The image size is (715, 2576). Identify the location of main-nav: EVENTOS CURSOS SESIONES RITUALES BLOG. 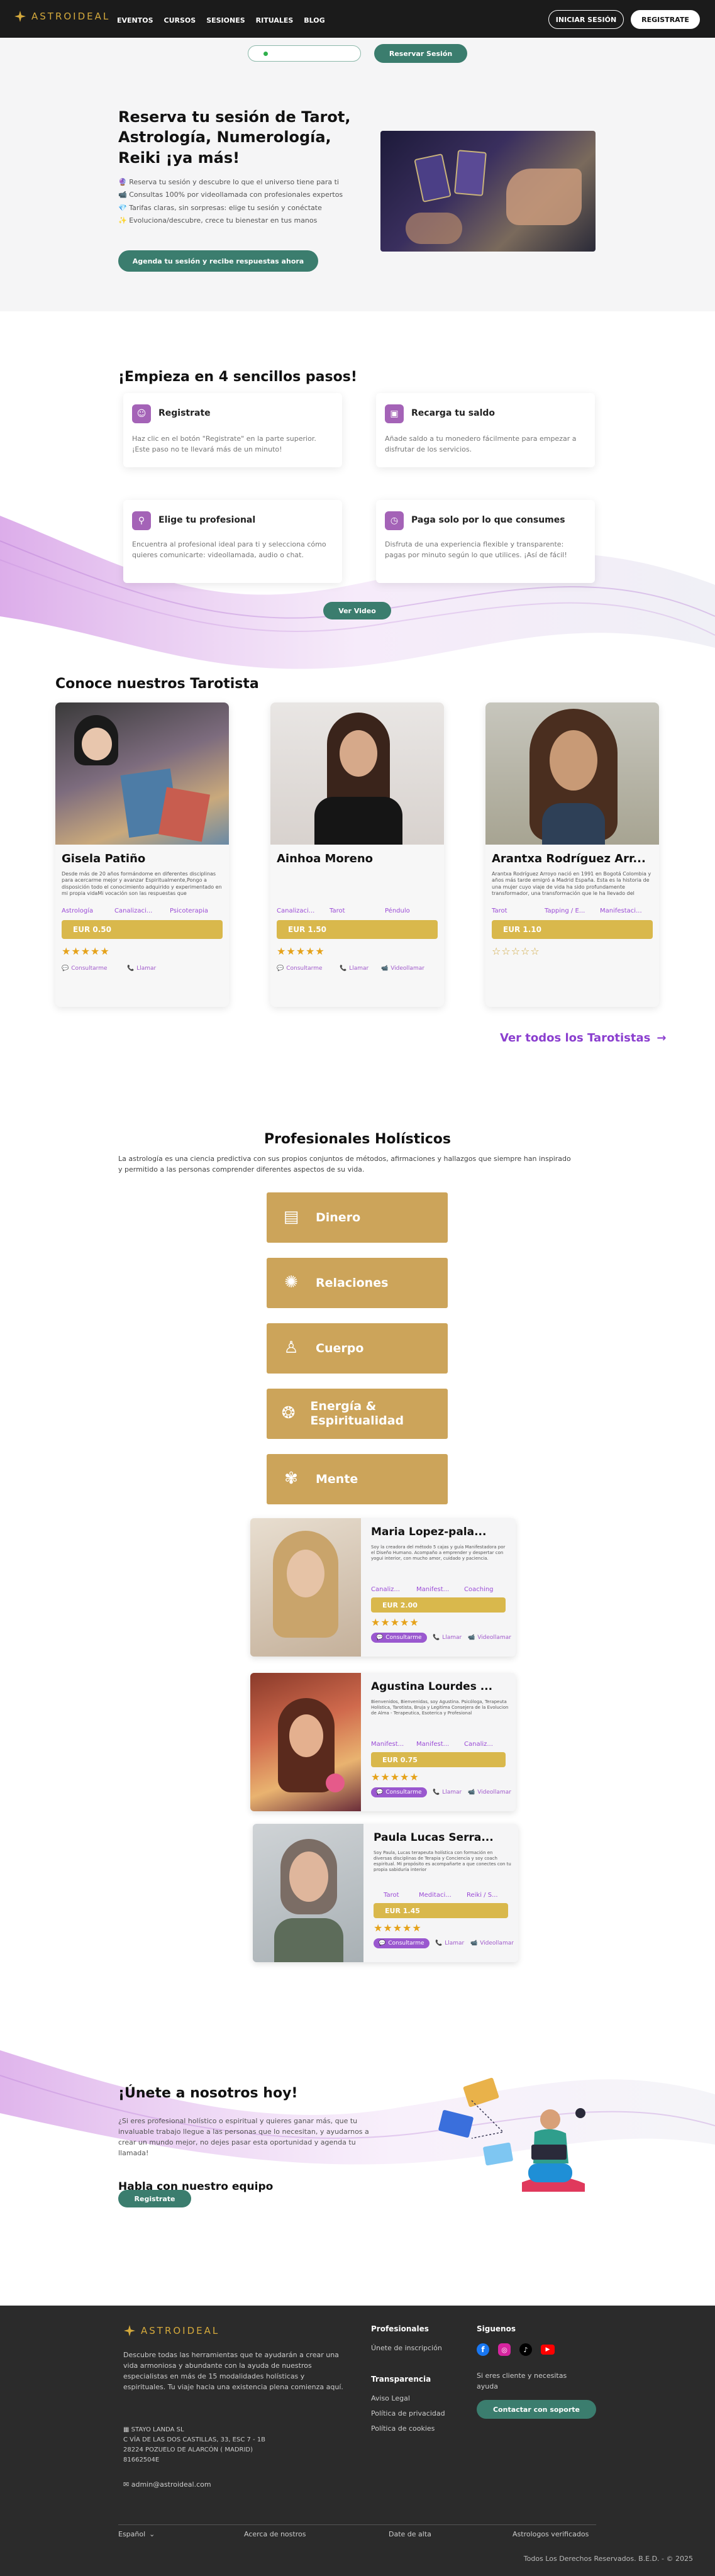
(221, 20).